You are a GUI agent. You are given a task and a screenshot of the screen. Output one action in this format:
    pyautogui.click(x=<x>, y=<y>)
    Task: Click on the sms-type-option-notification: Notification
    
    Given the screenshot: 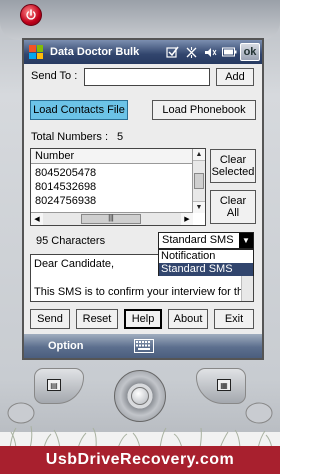 What is the action you would take?
    pyautogui.click(x=206, y=256)
    